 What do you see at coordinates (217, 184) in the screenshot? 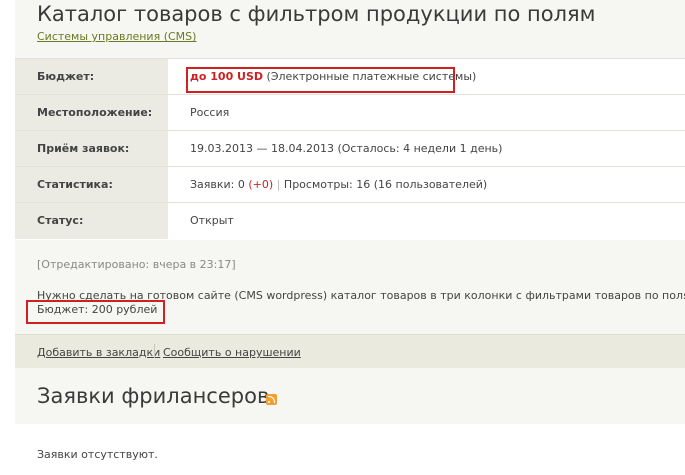
I see `stats-bids: Заявки: 0` at bounding box center [217, 184].